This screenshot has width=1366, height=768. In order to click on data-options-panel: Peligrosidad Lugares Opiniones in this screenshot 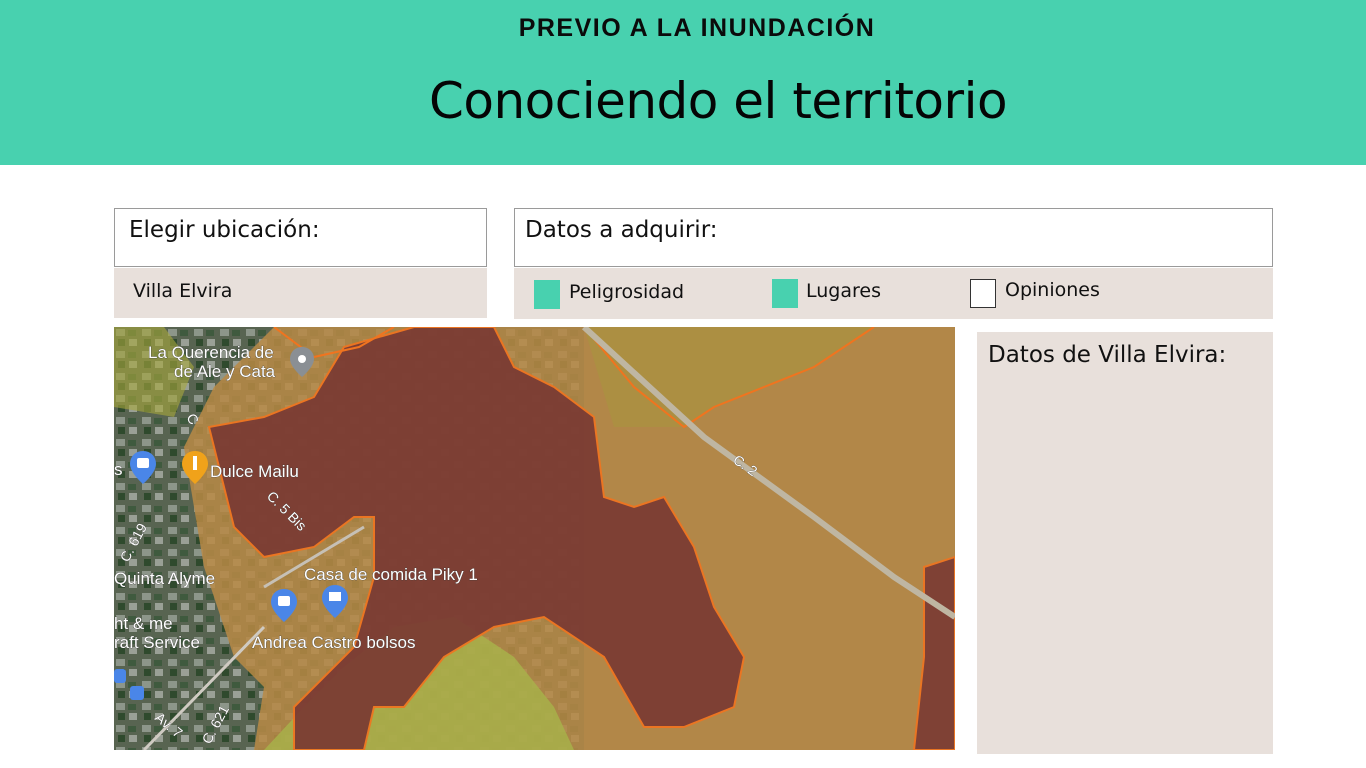, I will do `click(893, 293)`.